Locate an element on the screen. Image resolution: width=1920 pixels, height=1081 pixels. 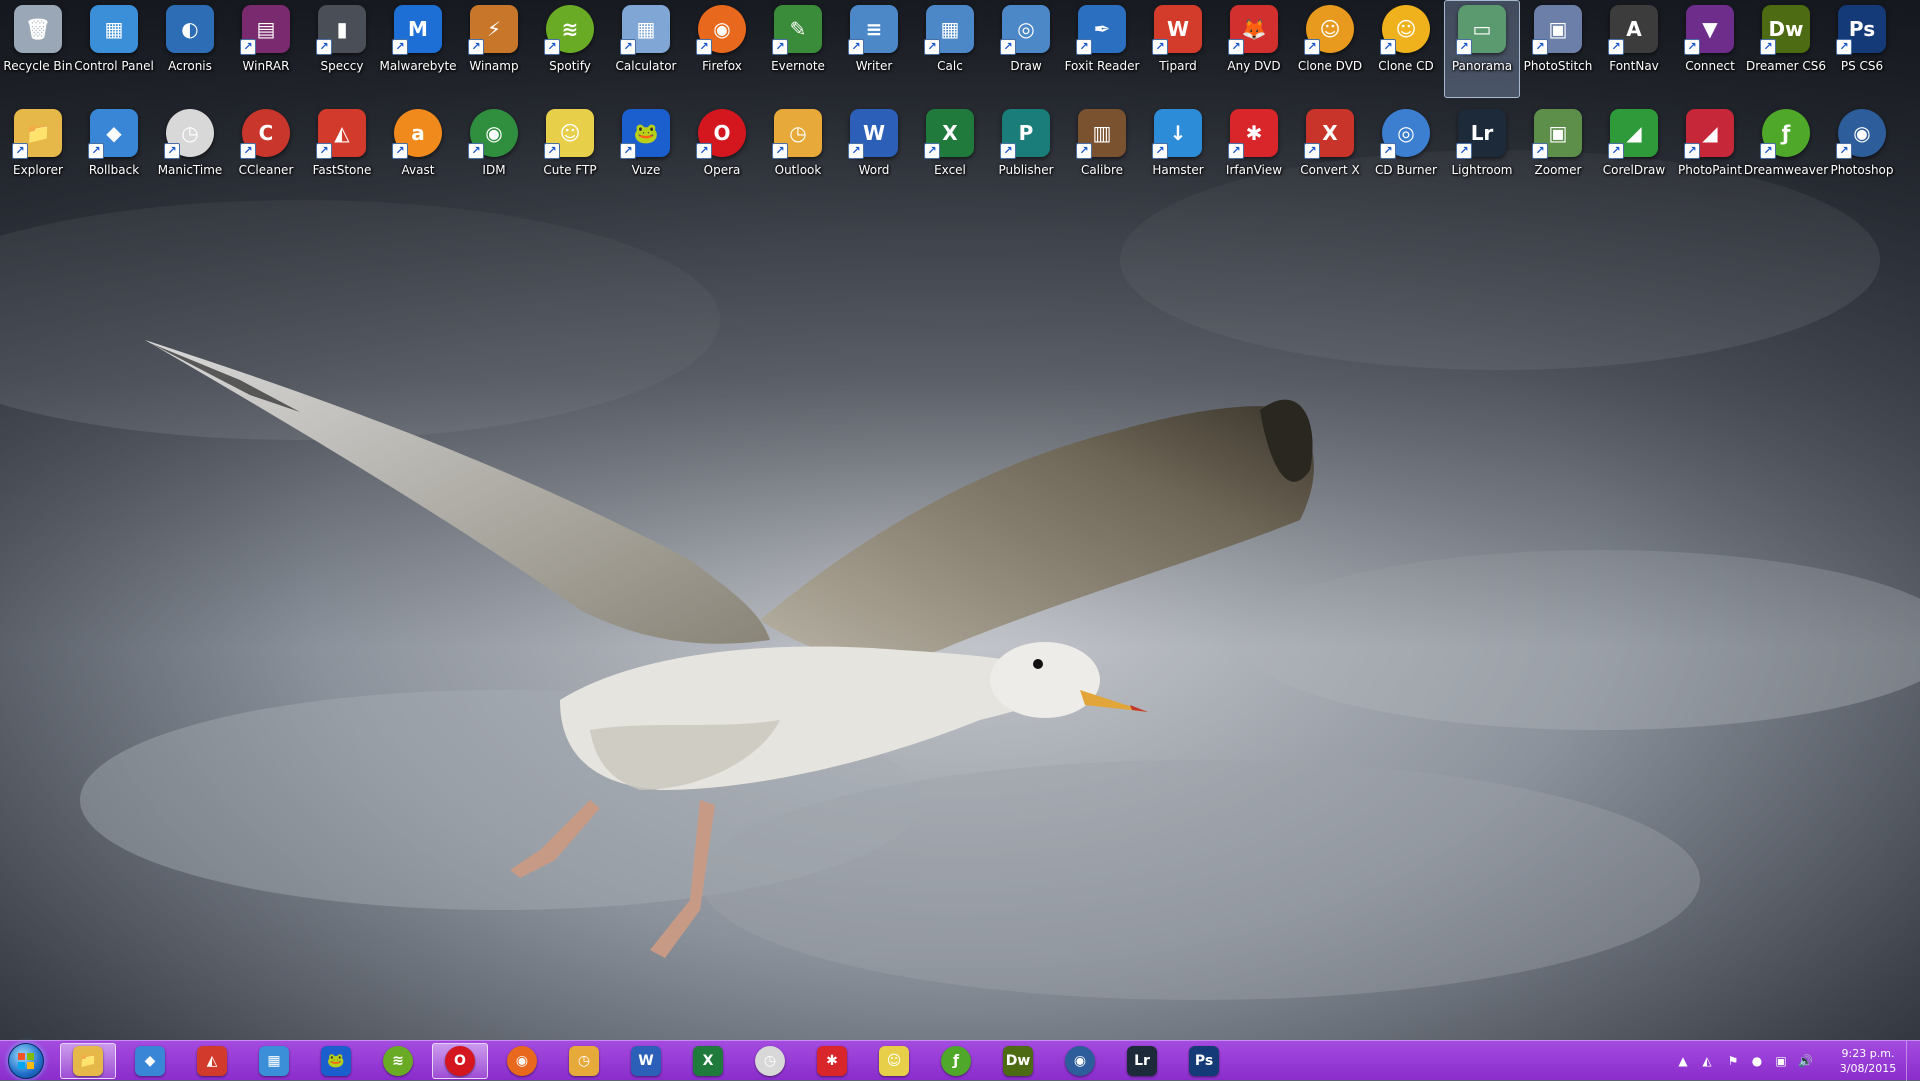
desktop-icon-photostitch: ▣ ↗ PhotoStitch is located at coordinates (1558, 49).